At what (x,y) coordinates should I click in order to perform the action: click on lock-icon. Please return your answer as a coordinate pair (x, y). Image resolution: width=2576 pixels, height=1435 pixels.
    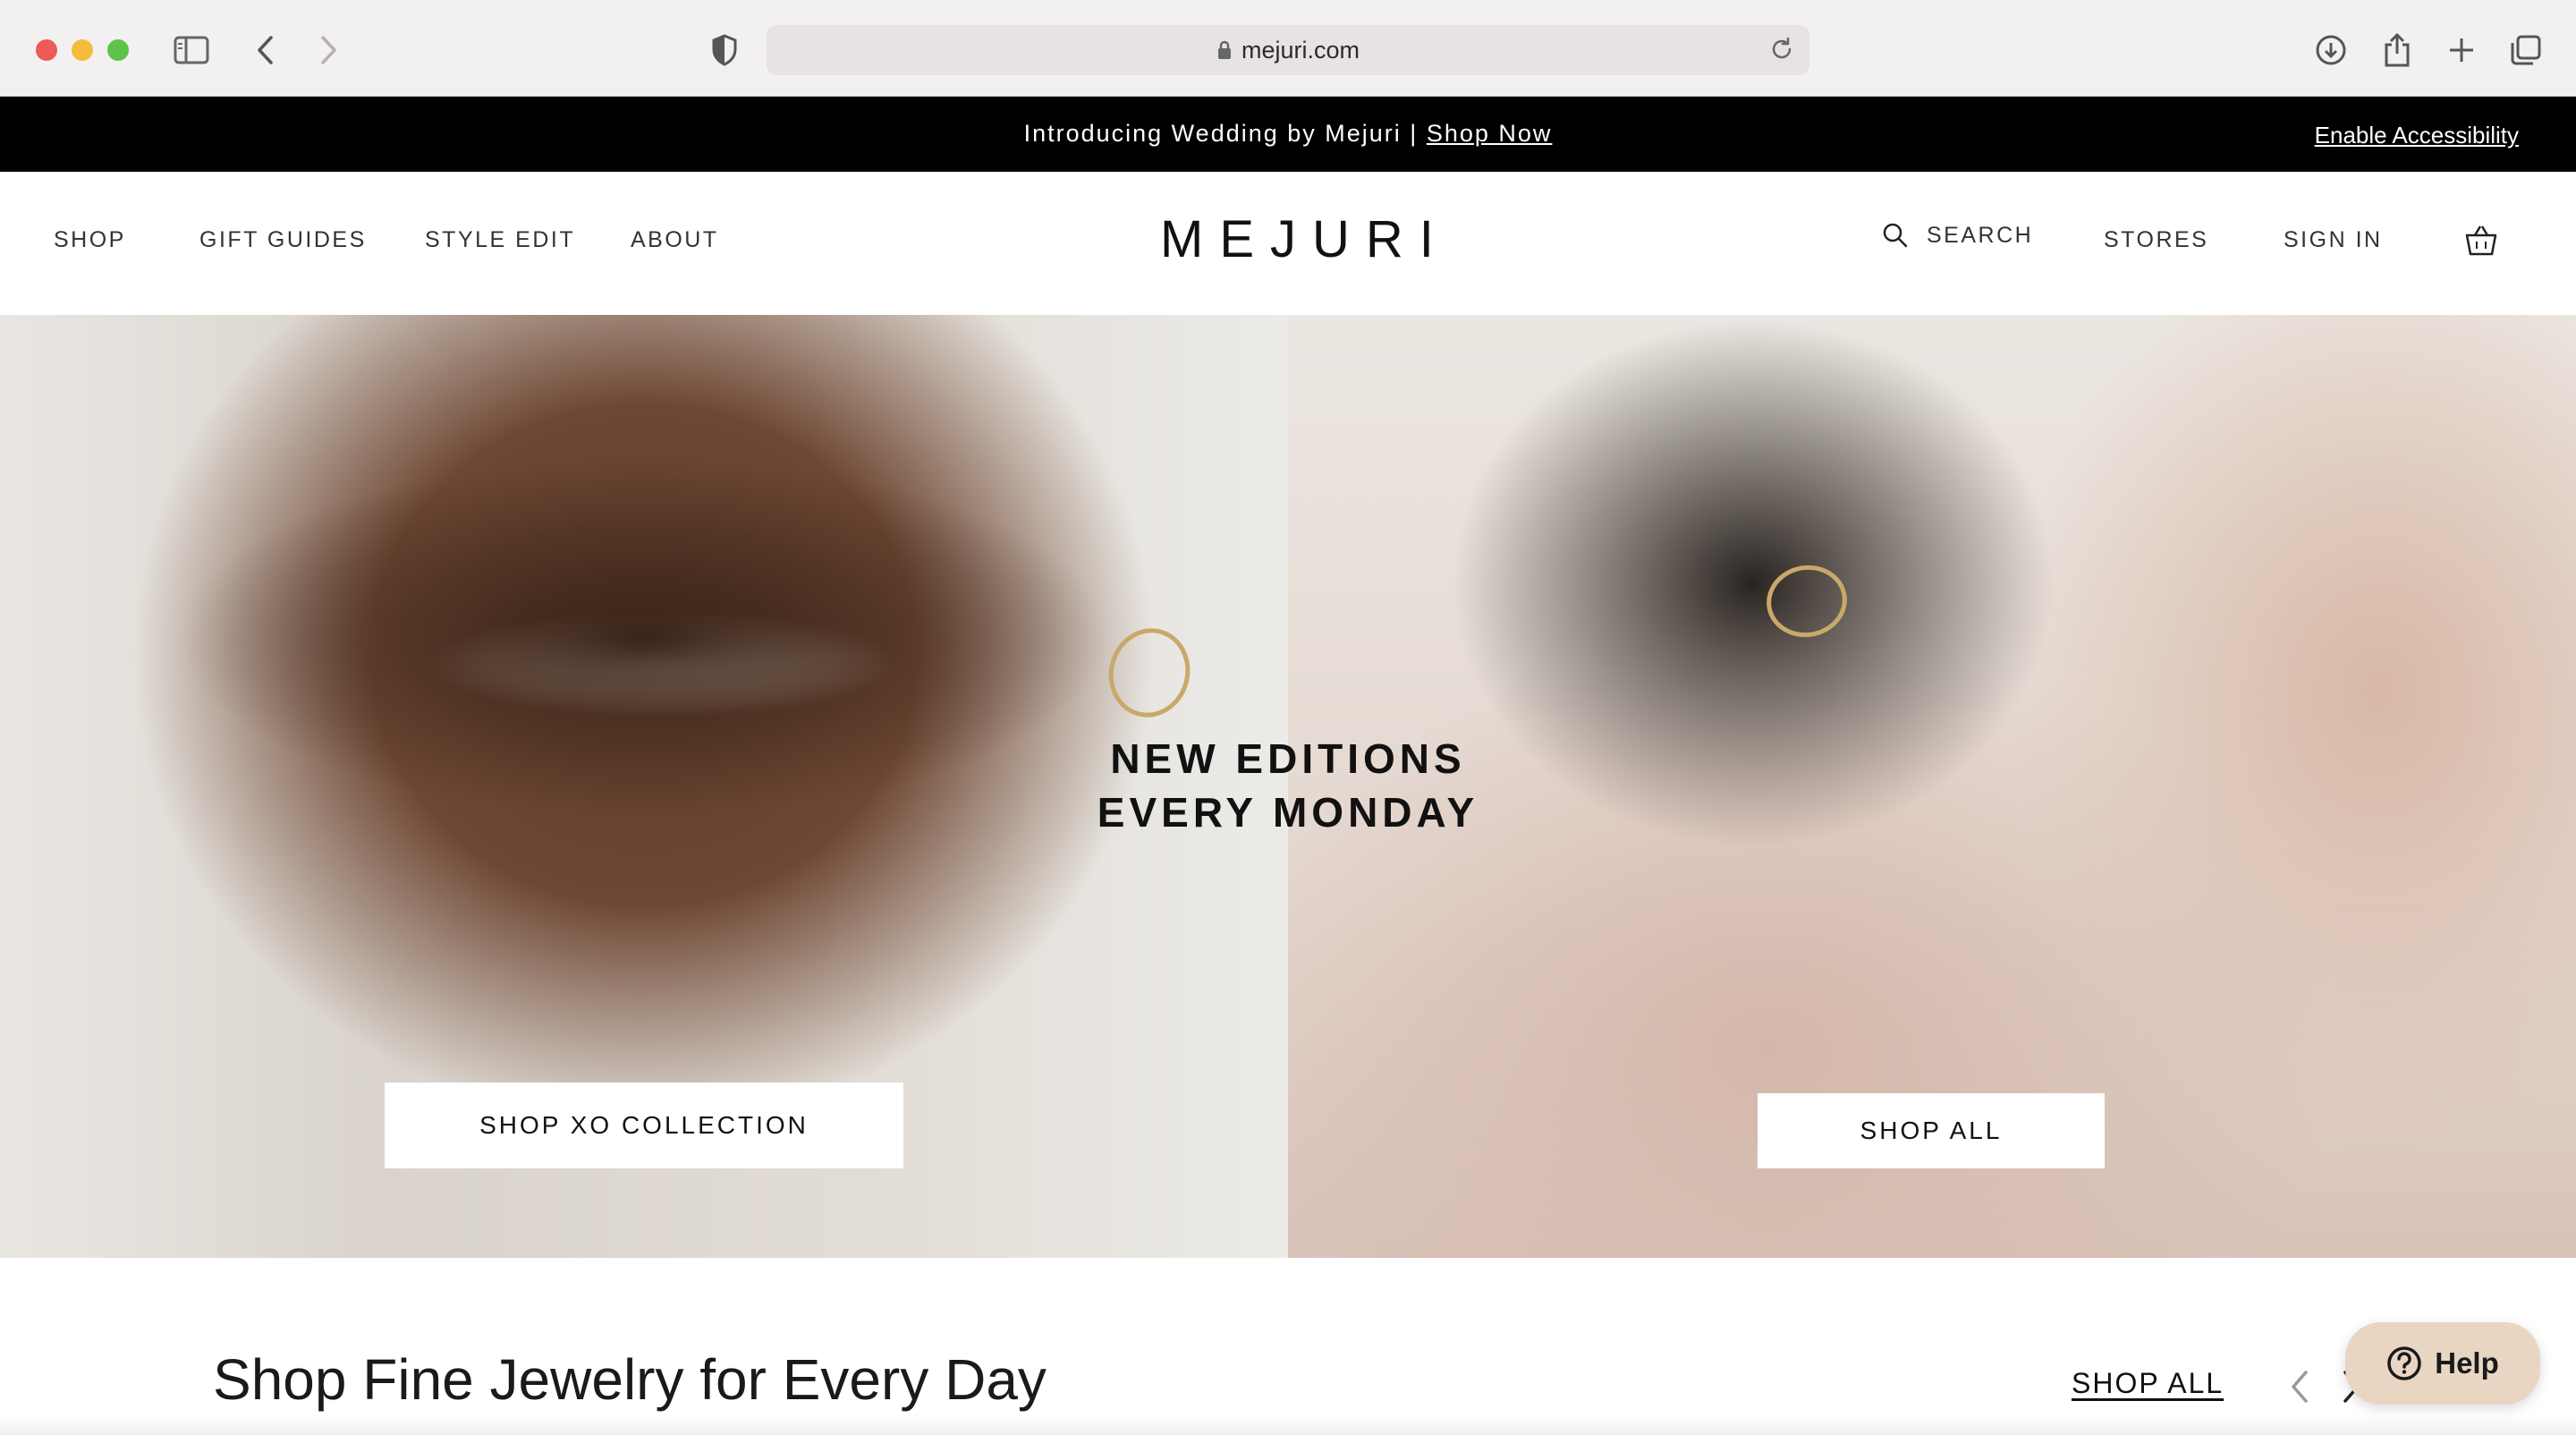
    Looking at the image, I should click on (1224, 50).